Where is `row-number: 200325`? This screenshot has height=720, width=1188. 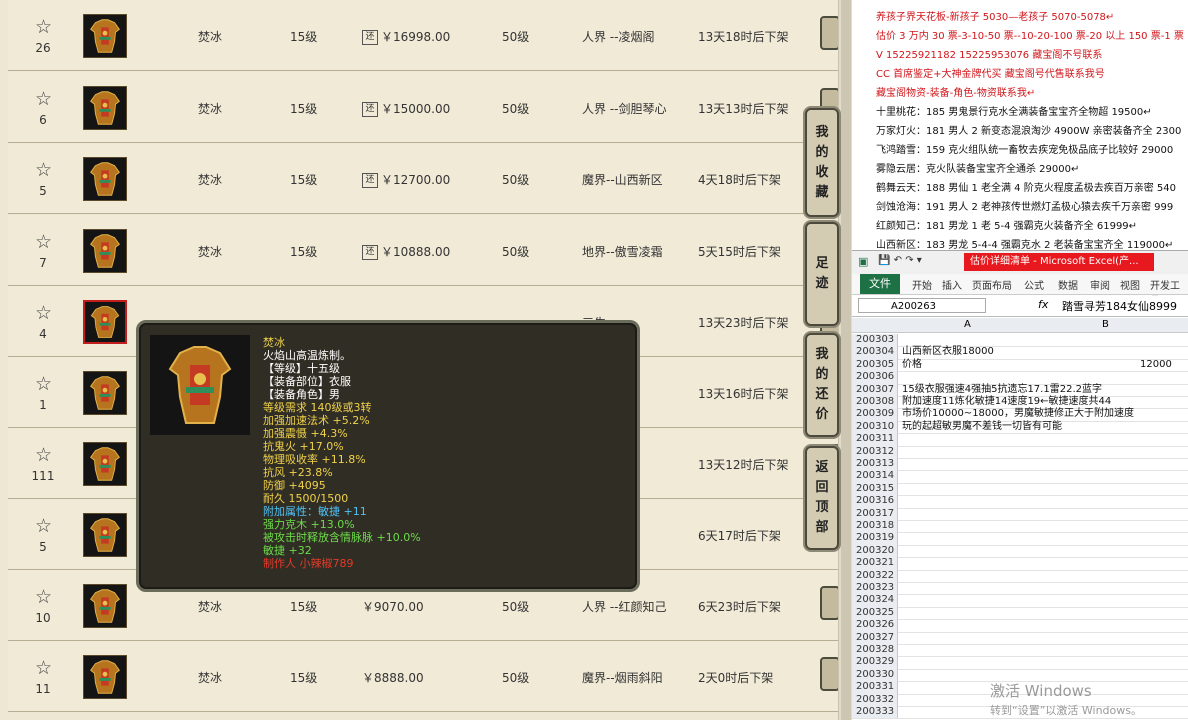 row-number: 200325 is located at coordinates (875, 613).